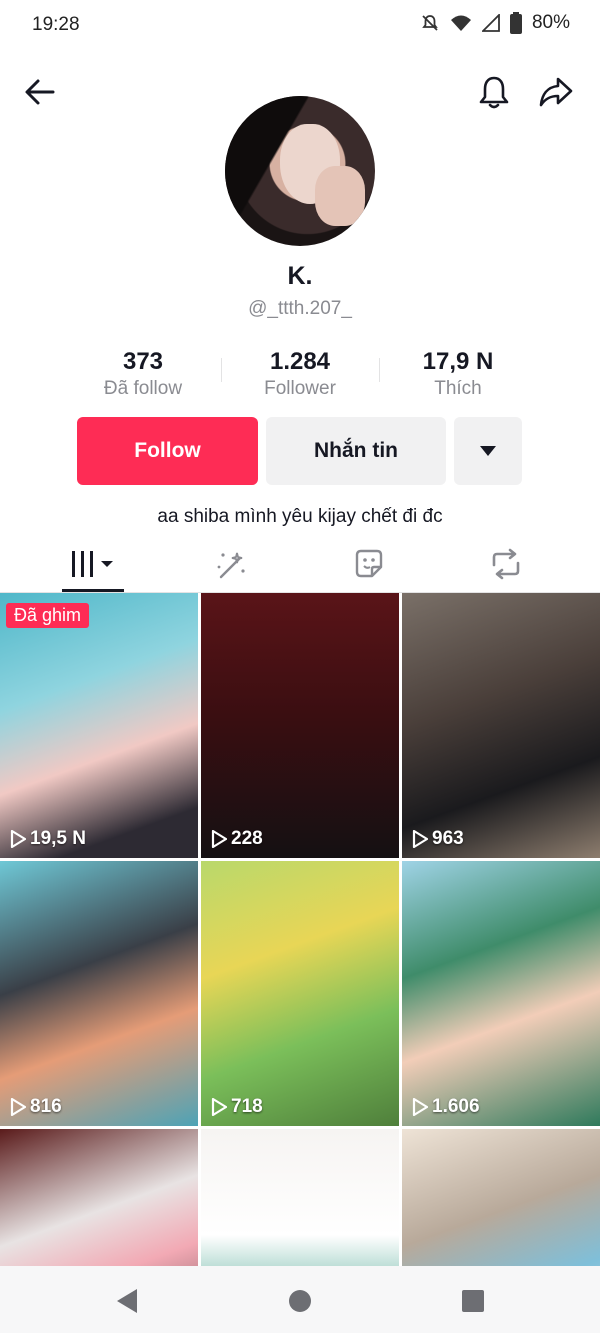  I want to click on stat-likes: 17,9 N Thích, so click(458, 374).